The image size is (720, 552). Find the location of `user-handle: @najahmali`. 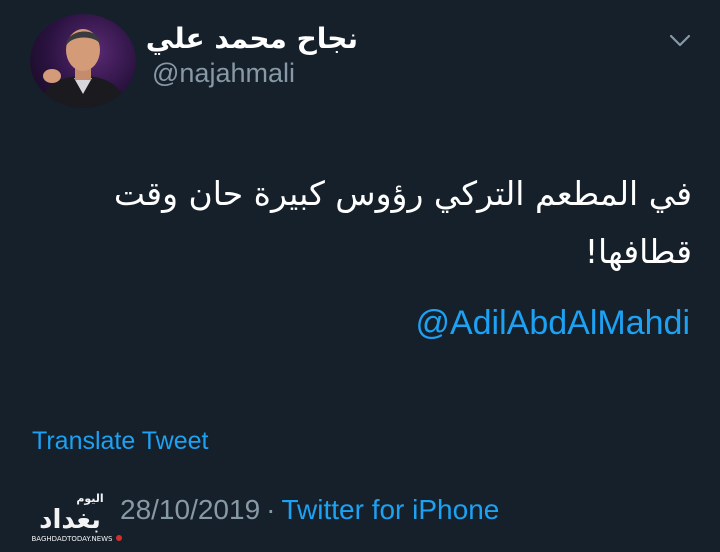

user-handle: @najahmali is located at coordinates (223, 73).